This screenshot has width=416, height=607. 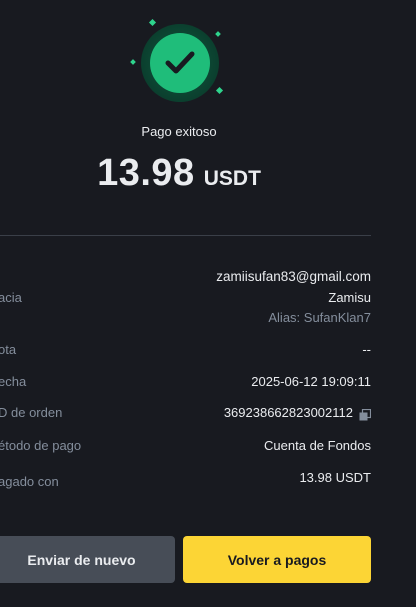 I want to click on amount-display: 13.98 USDT, so click(x=179, y=173).